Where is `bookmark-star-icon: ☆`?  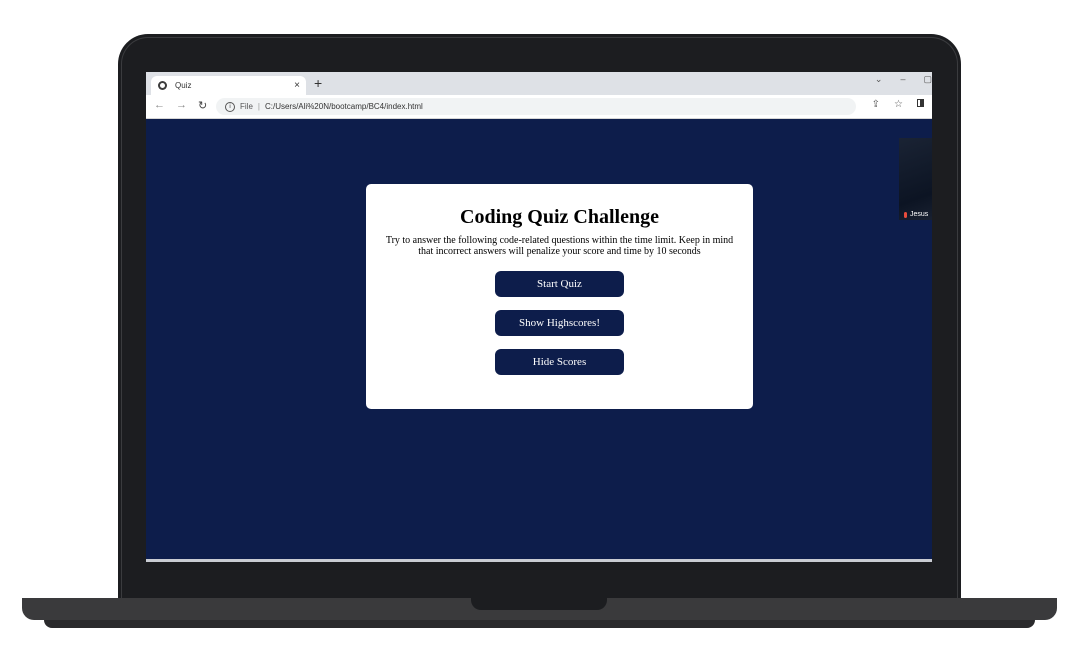 bookmark-star-icon: ☆ is located at coordinates (898, 104).